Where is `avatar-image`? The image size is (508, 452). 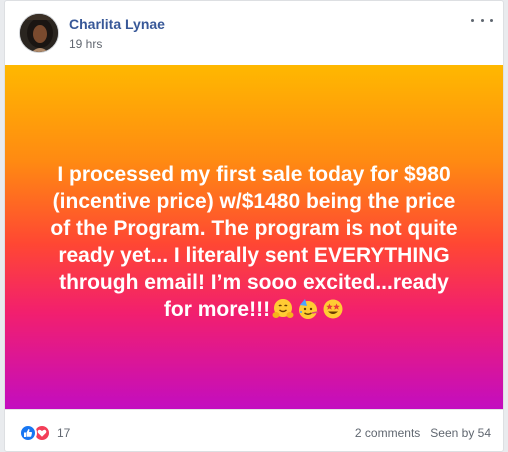 avatar-image is located at coordinates (39, 33).